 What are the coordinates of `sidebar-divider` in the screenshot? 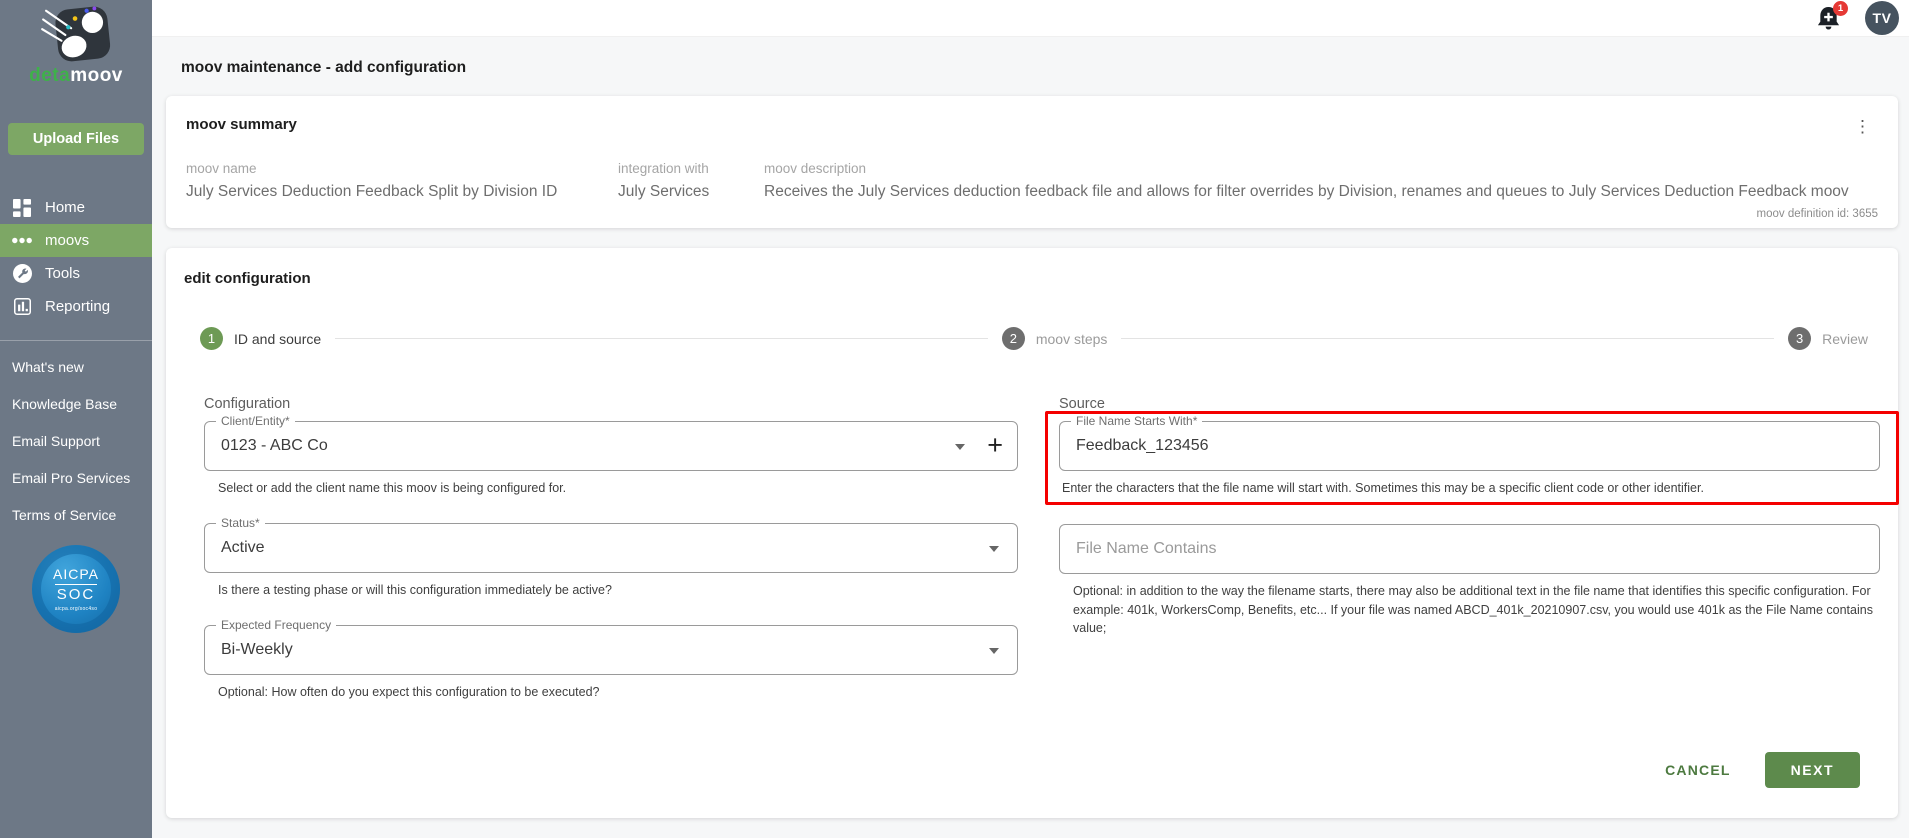 It's located at (76, 340).